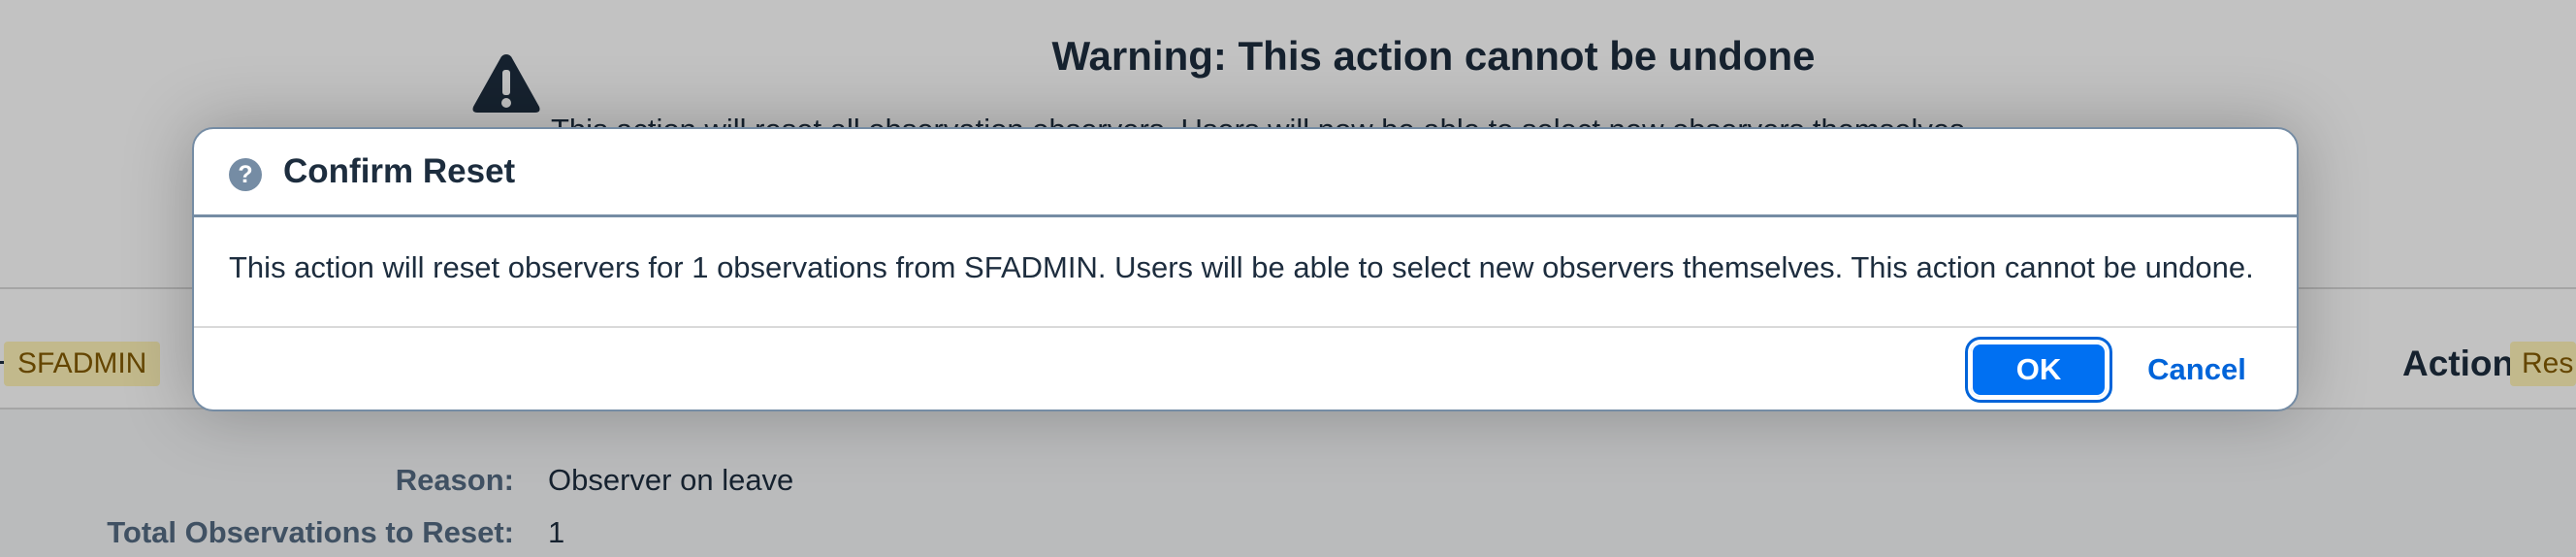 The image size is (2576, 557). What do you see at coordinates (1245, 368) in the screenshot?
I see `dialog-footer: OK Cancel` at bounding box center [1245, 368].